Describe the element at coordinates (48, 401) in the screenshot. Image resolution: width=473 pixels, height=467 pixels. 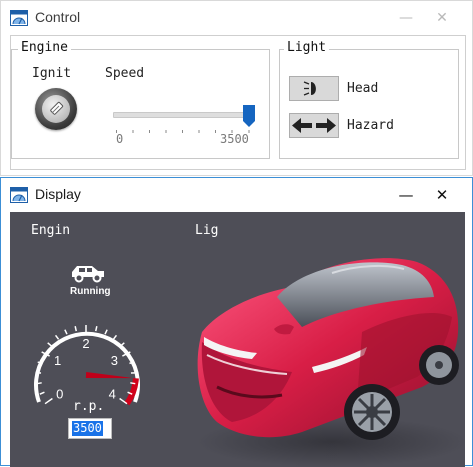
I see `gauge-major-tick` at that location.